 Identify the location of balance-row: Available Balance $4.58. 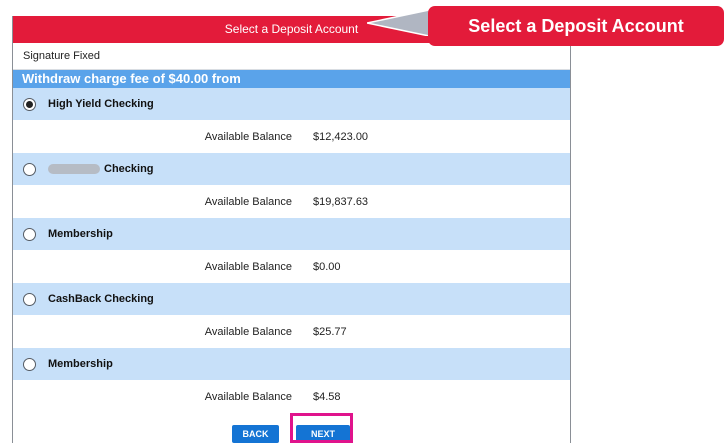
(291, 397).